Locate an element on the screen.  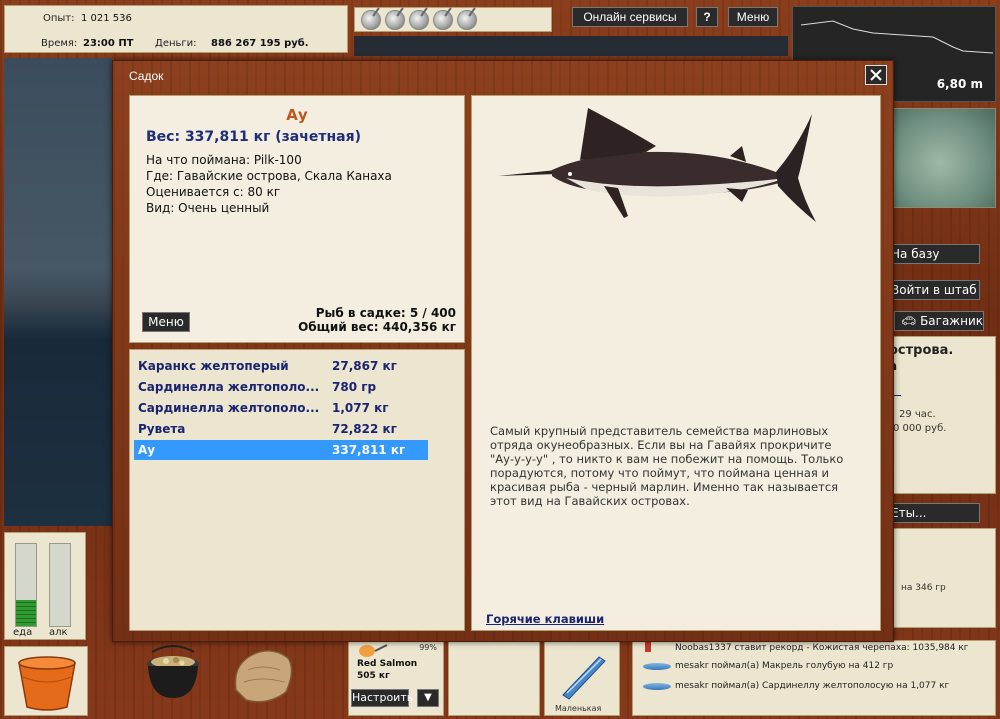
catch-name: Рувета is located at coordinates (162, 429).